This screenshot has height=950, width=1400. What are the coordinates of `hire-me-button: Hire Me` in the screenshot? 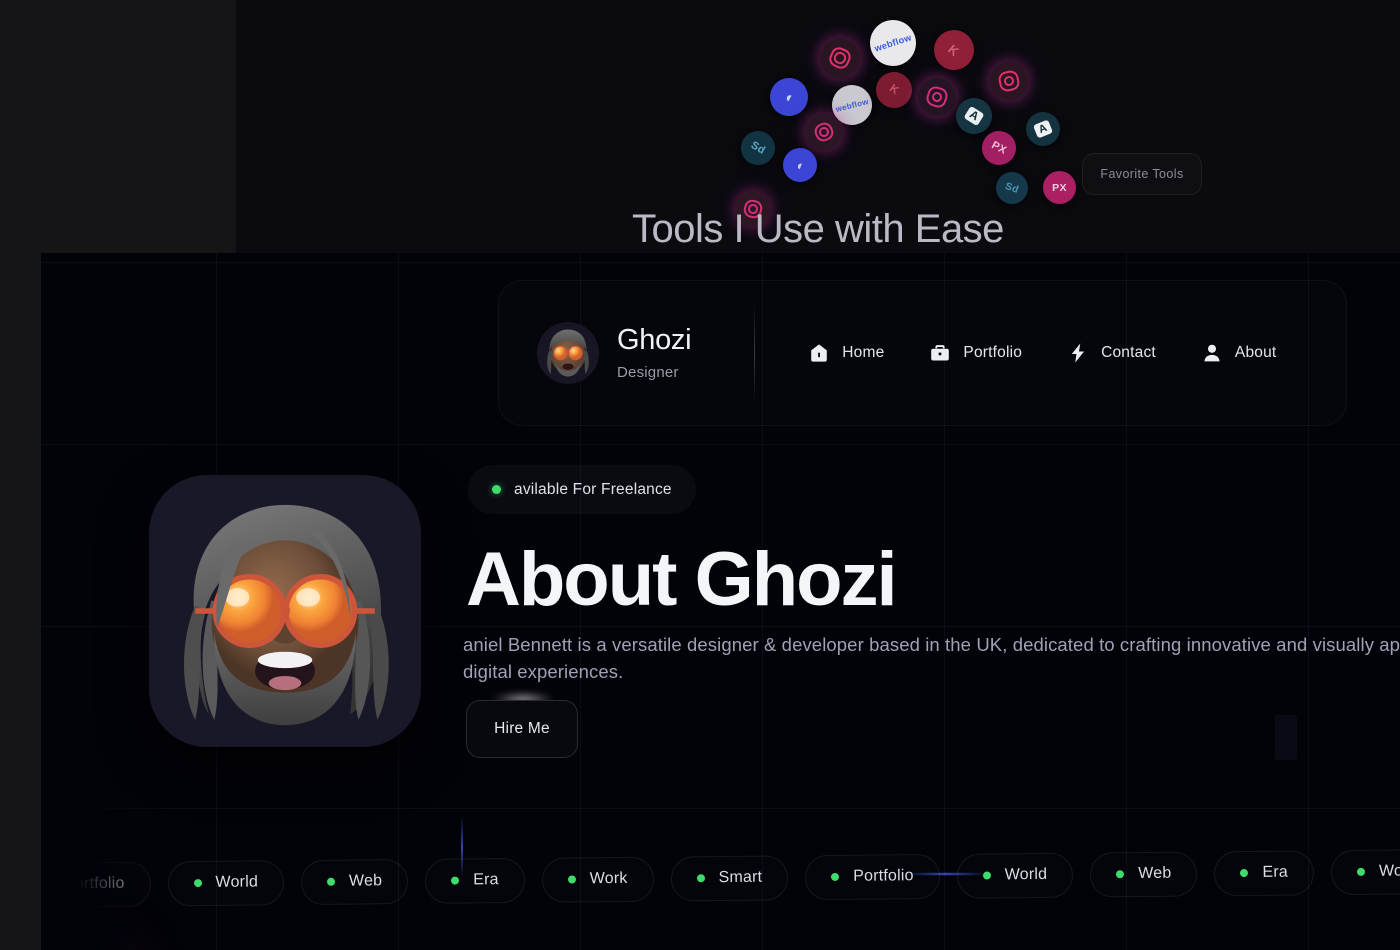 It's located at (522, 729).